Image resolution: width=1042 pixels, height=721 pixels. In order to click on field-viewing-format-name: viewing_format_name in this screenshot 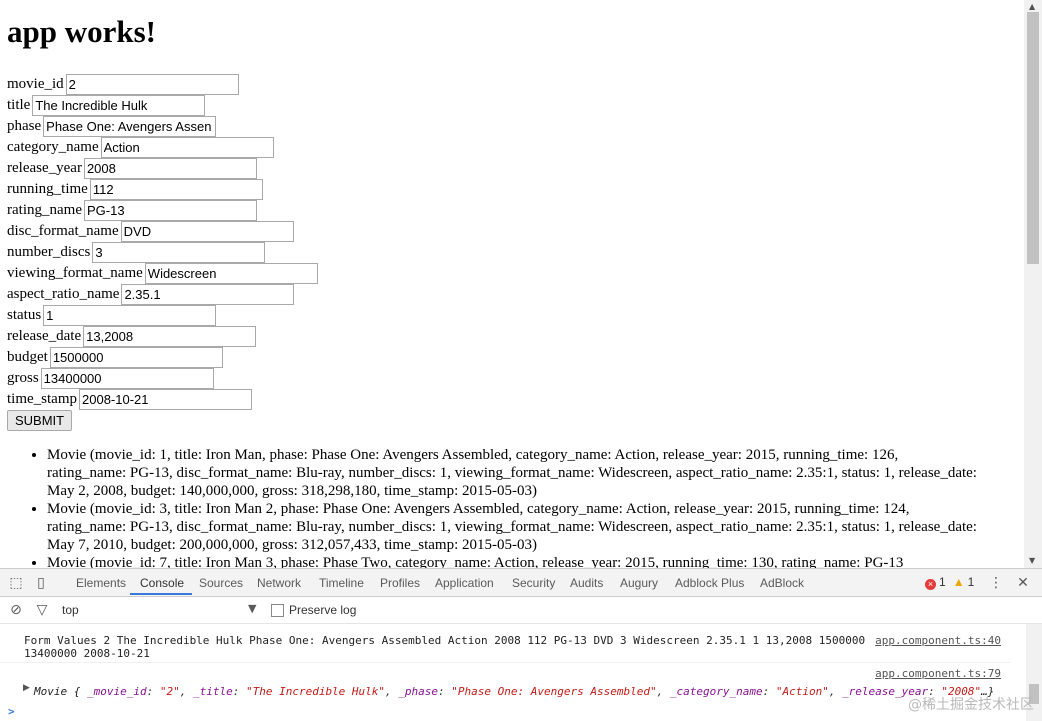, I will do `click(162, 273)`.